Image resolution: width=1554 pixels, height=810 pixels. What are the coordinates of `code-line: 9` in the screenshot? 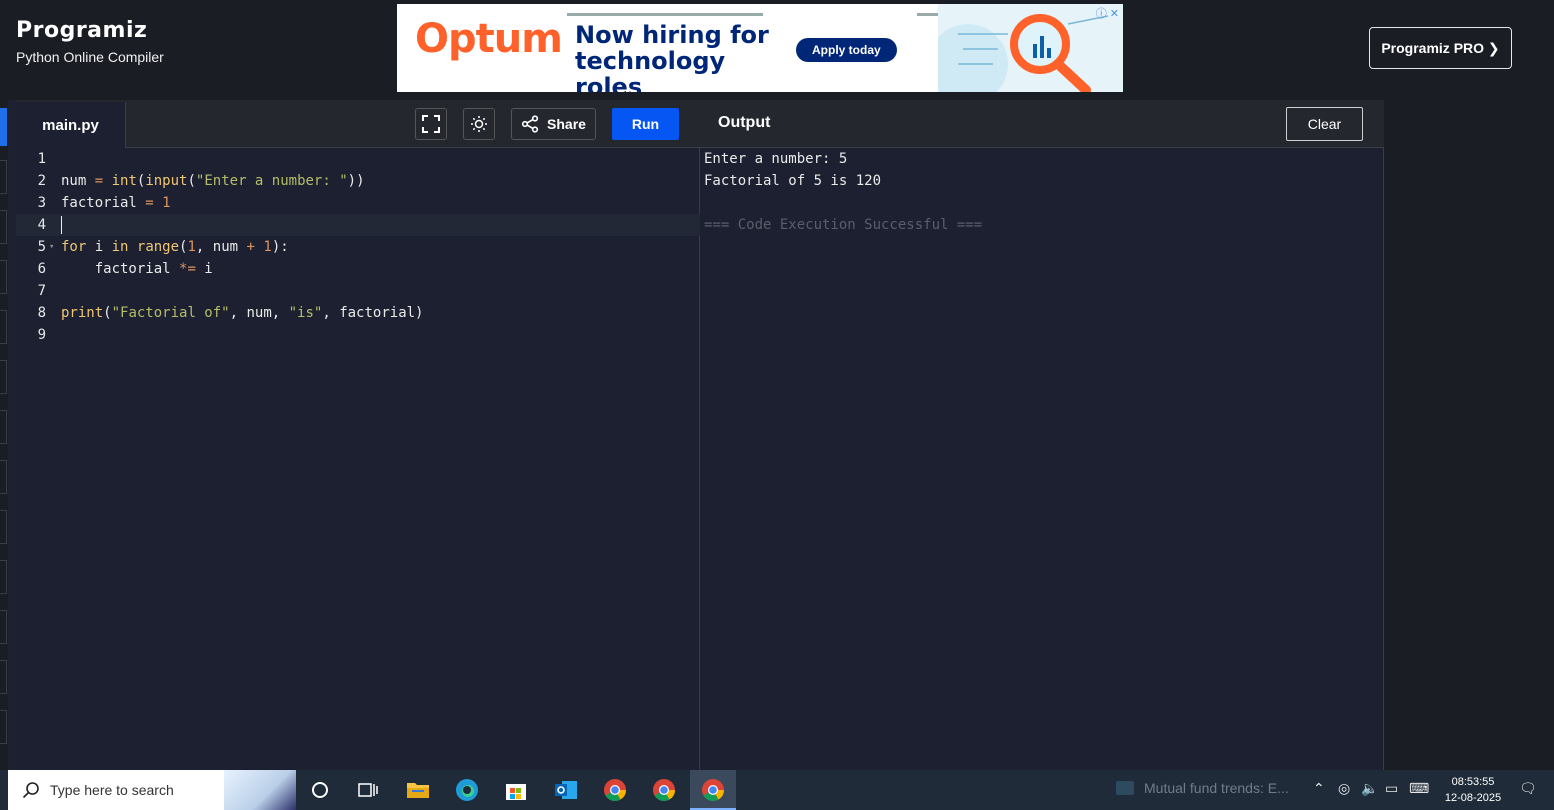 It's located at (358, 335).